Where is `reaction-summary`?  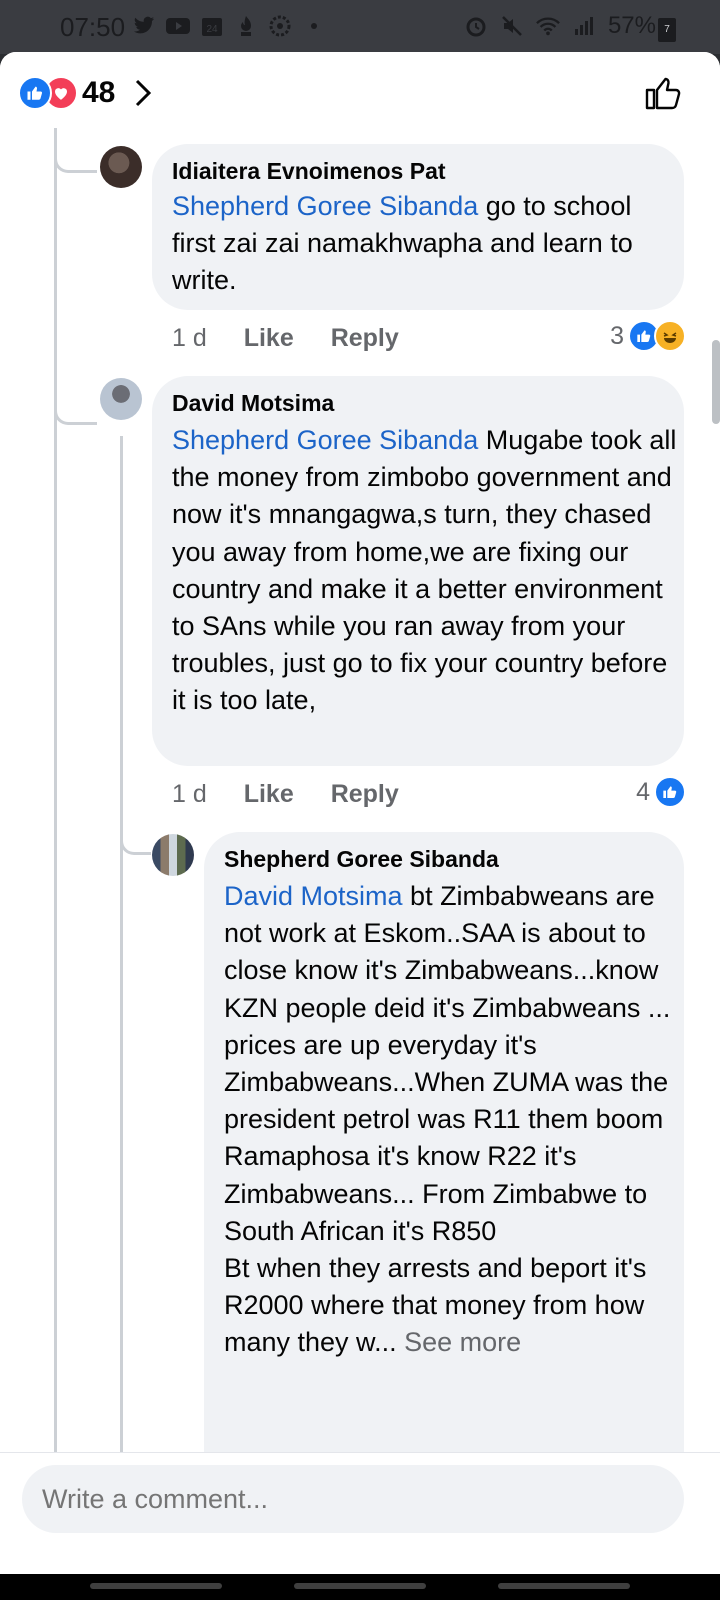
reaction-summary is located at coordinates (48, 93).